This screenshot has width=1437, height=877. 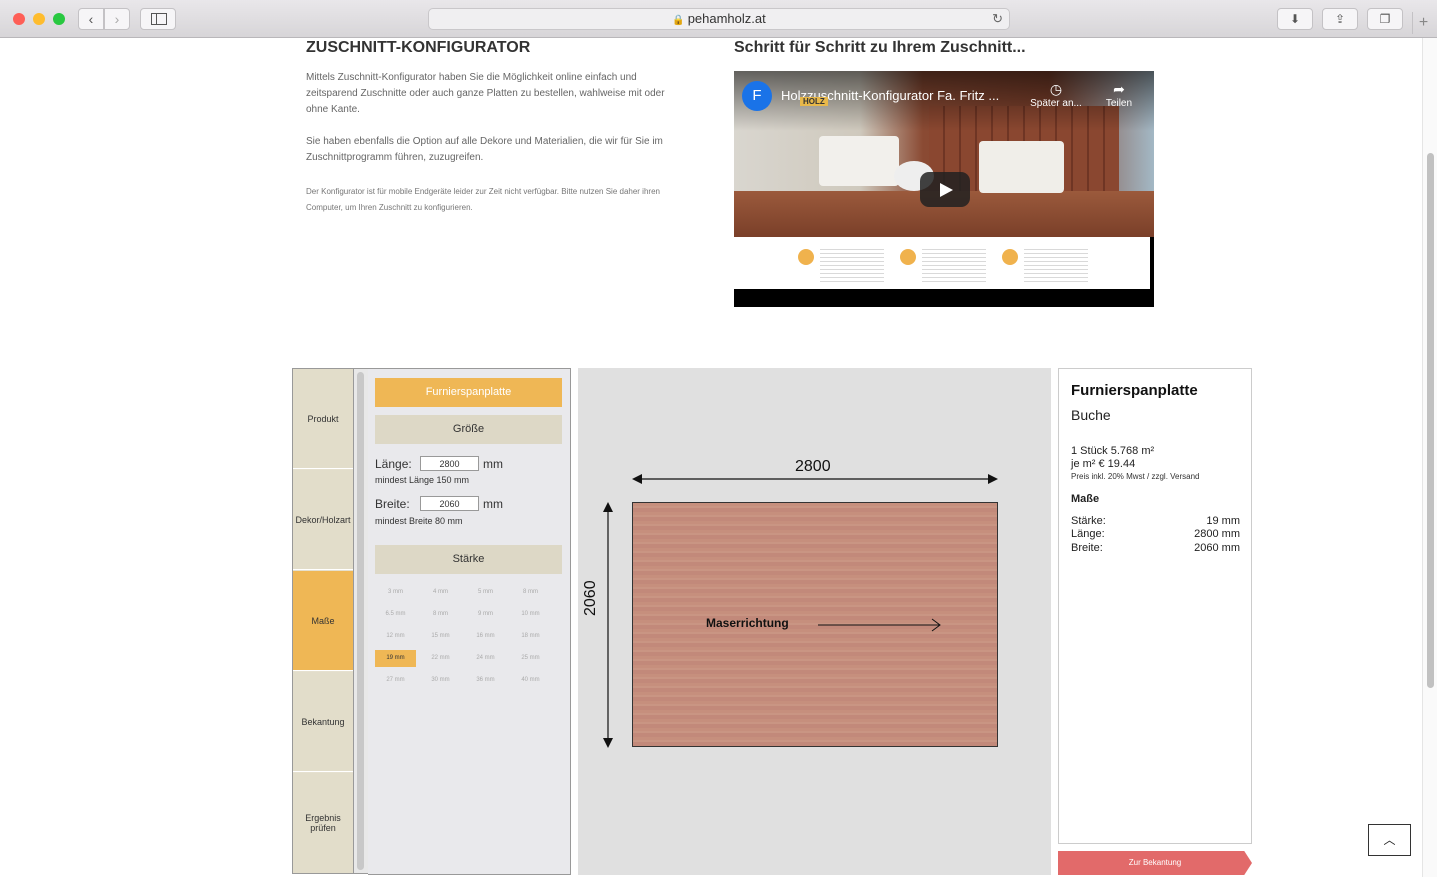 I want to click on back-button: ‹, so click(x=91, y=19).